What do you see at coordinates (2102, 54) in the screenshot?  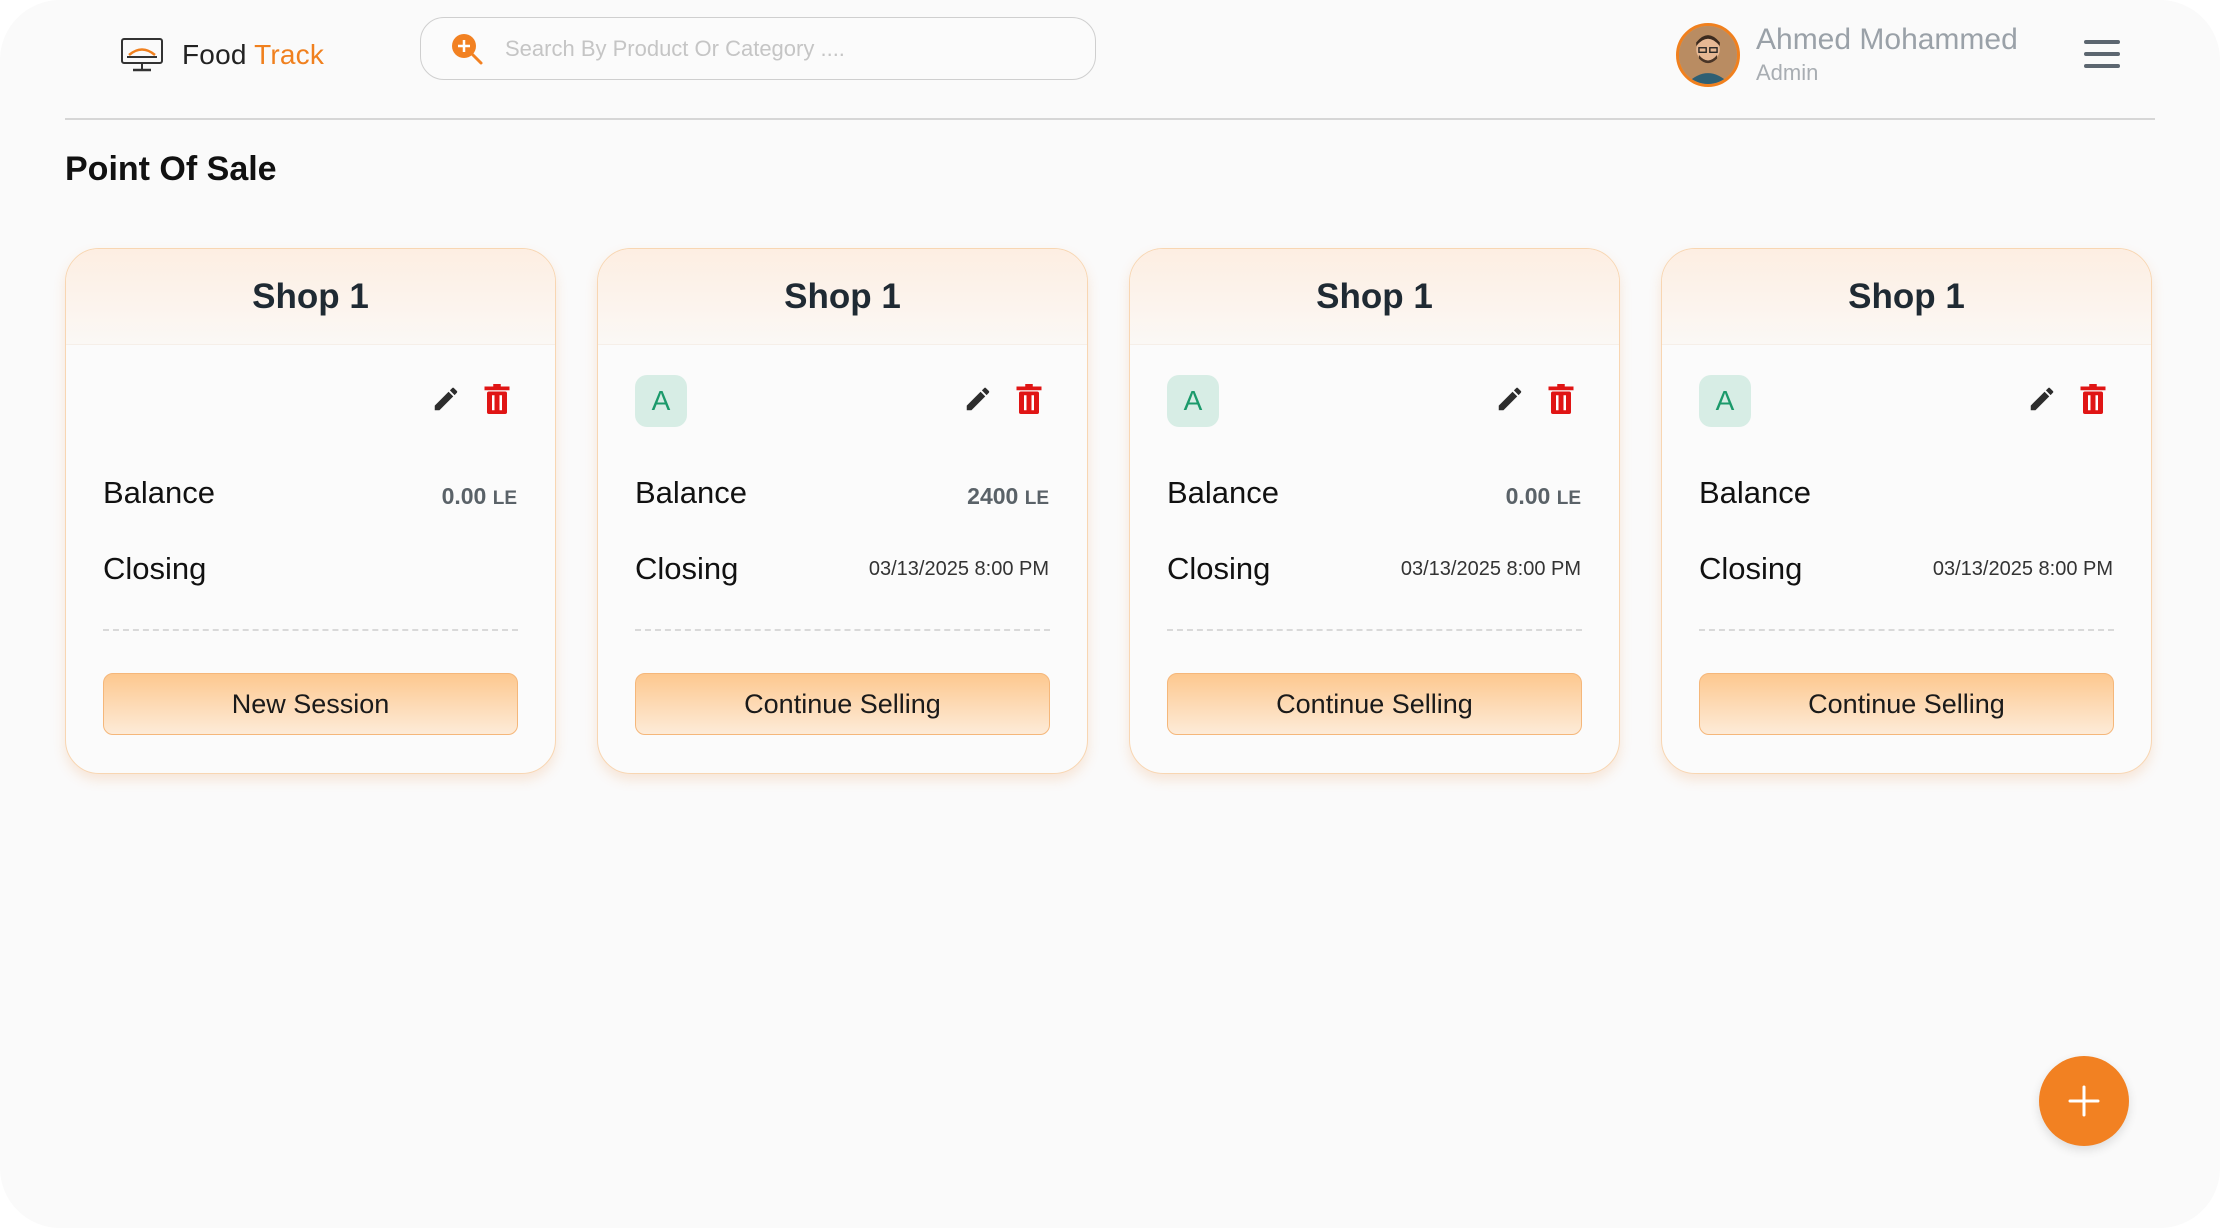 I see `hamburger-icon` at bounding box center [2102, 54].